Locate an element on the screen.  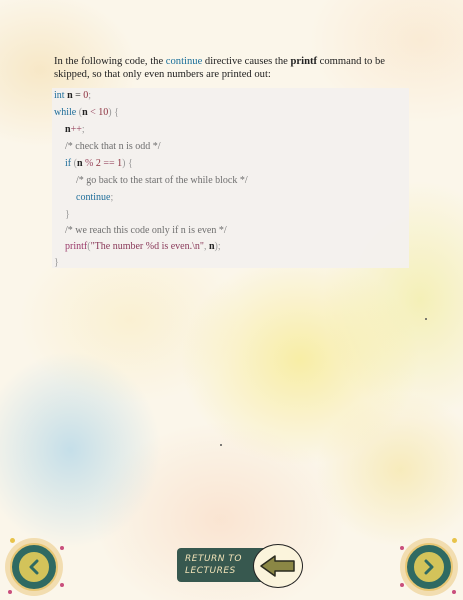
prev-page-button is located at coordinates (34, 567).